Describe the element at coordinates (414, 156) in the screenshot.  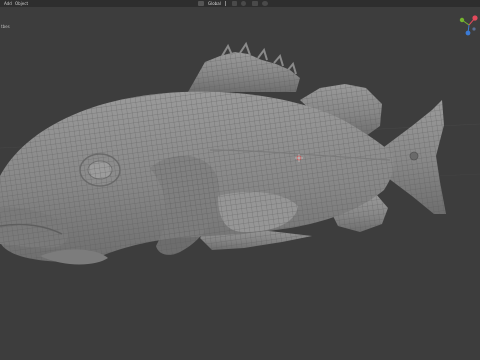
I see `tail-spot` at that location.